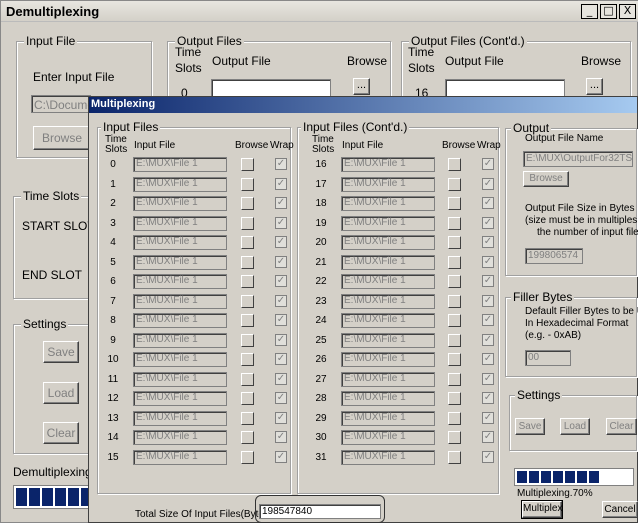 The image size is (638, 523). What do you see at coordinates (621, 426) in the screenshot?
I see `dialog-clear-button: Clear` at bounding box center [621, 426].